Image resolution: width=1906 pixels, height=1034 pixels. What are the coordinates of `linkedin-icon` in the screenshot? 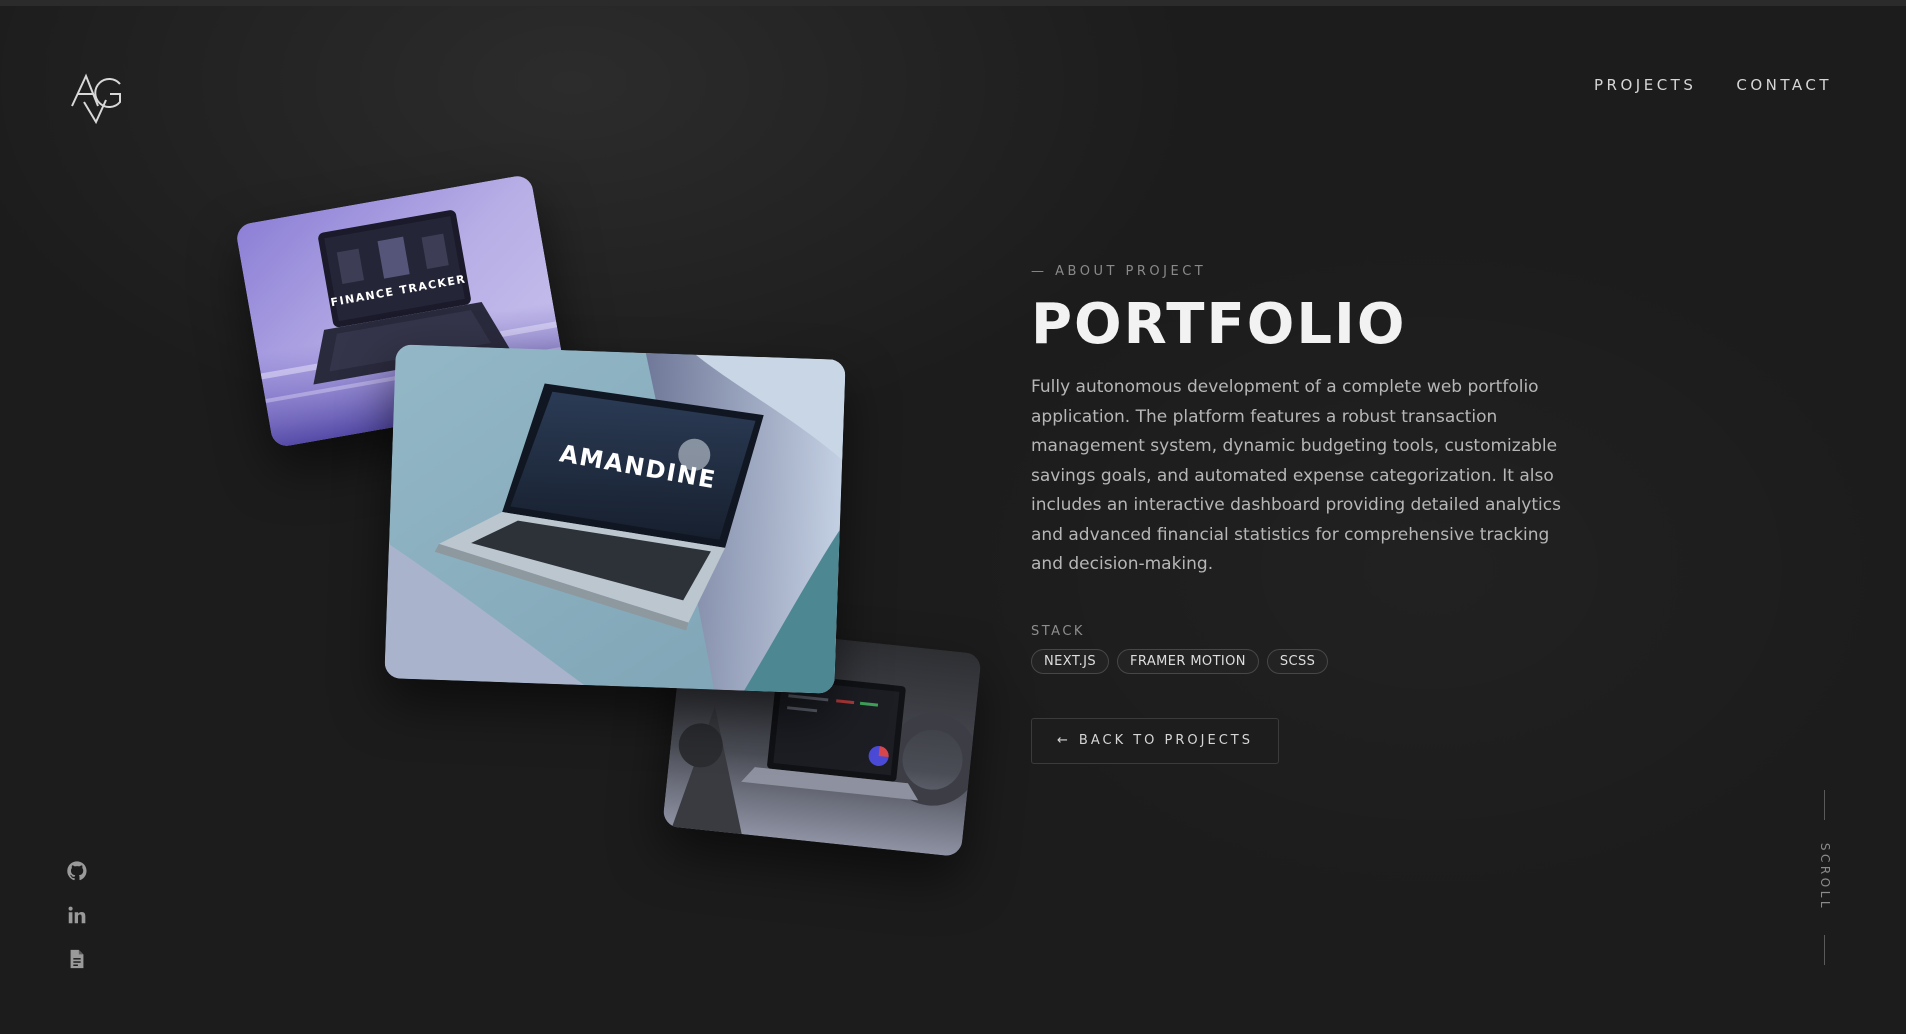 It's located at (77, 915).